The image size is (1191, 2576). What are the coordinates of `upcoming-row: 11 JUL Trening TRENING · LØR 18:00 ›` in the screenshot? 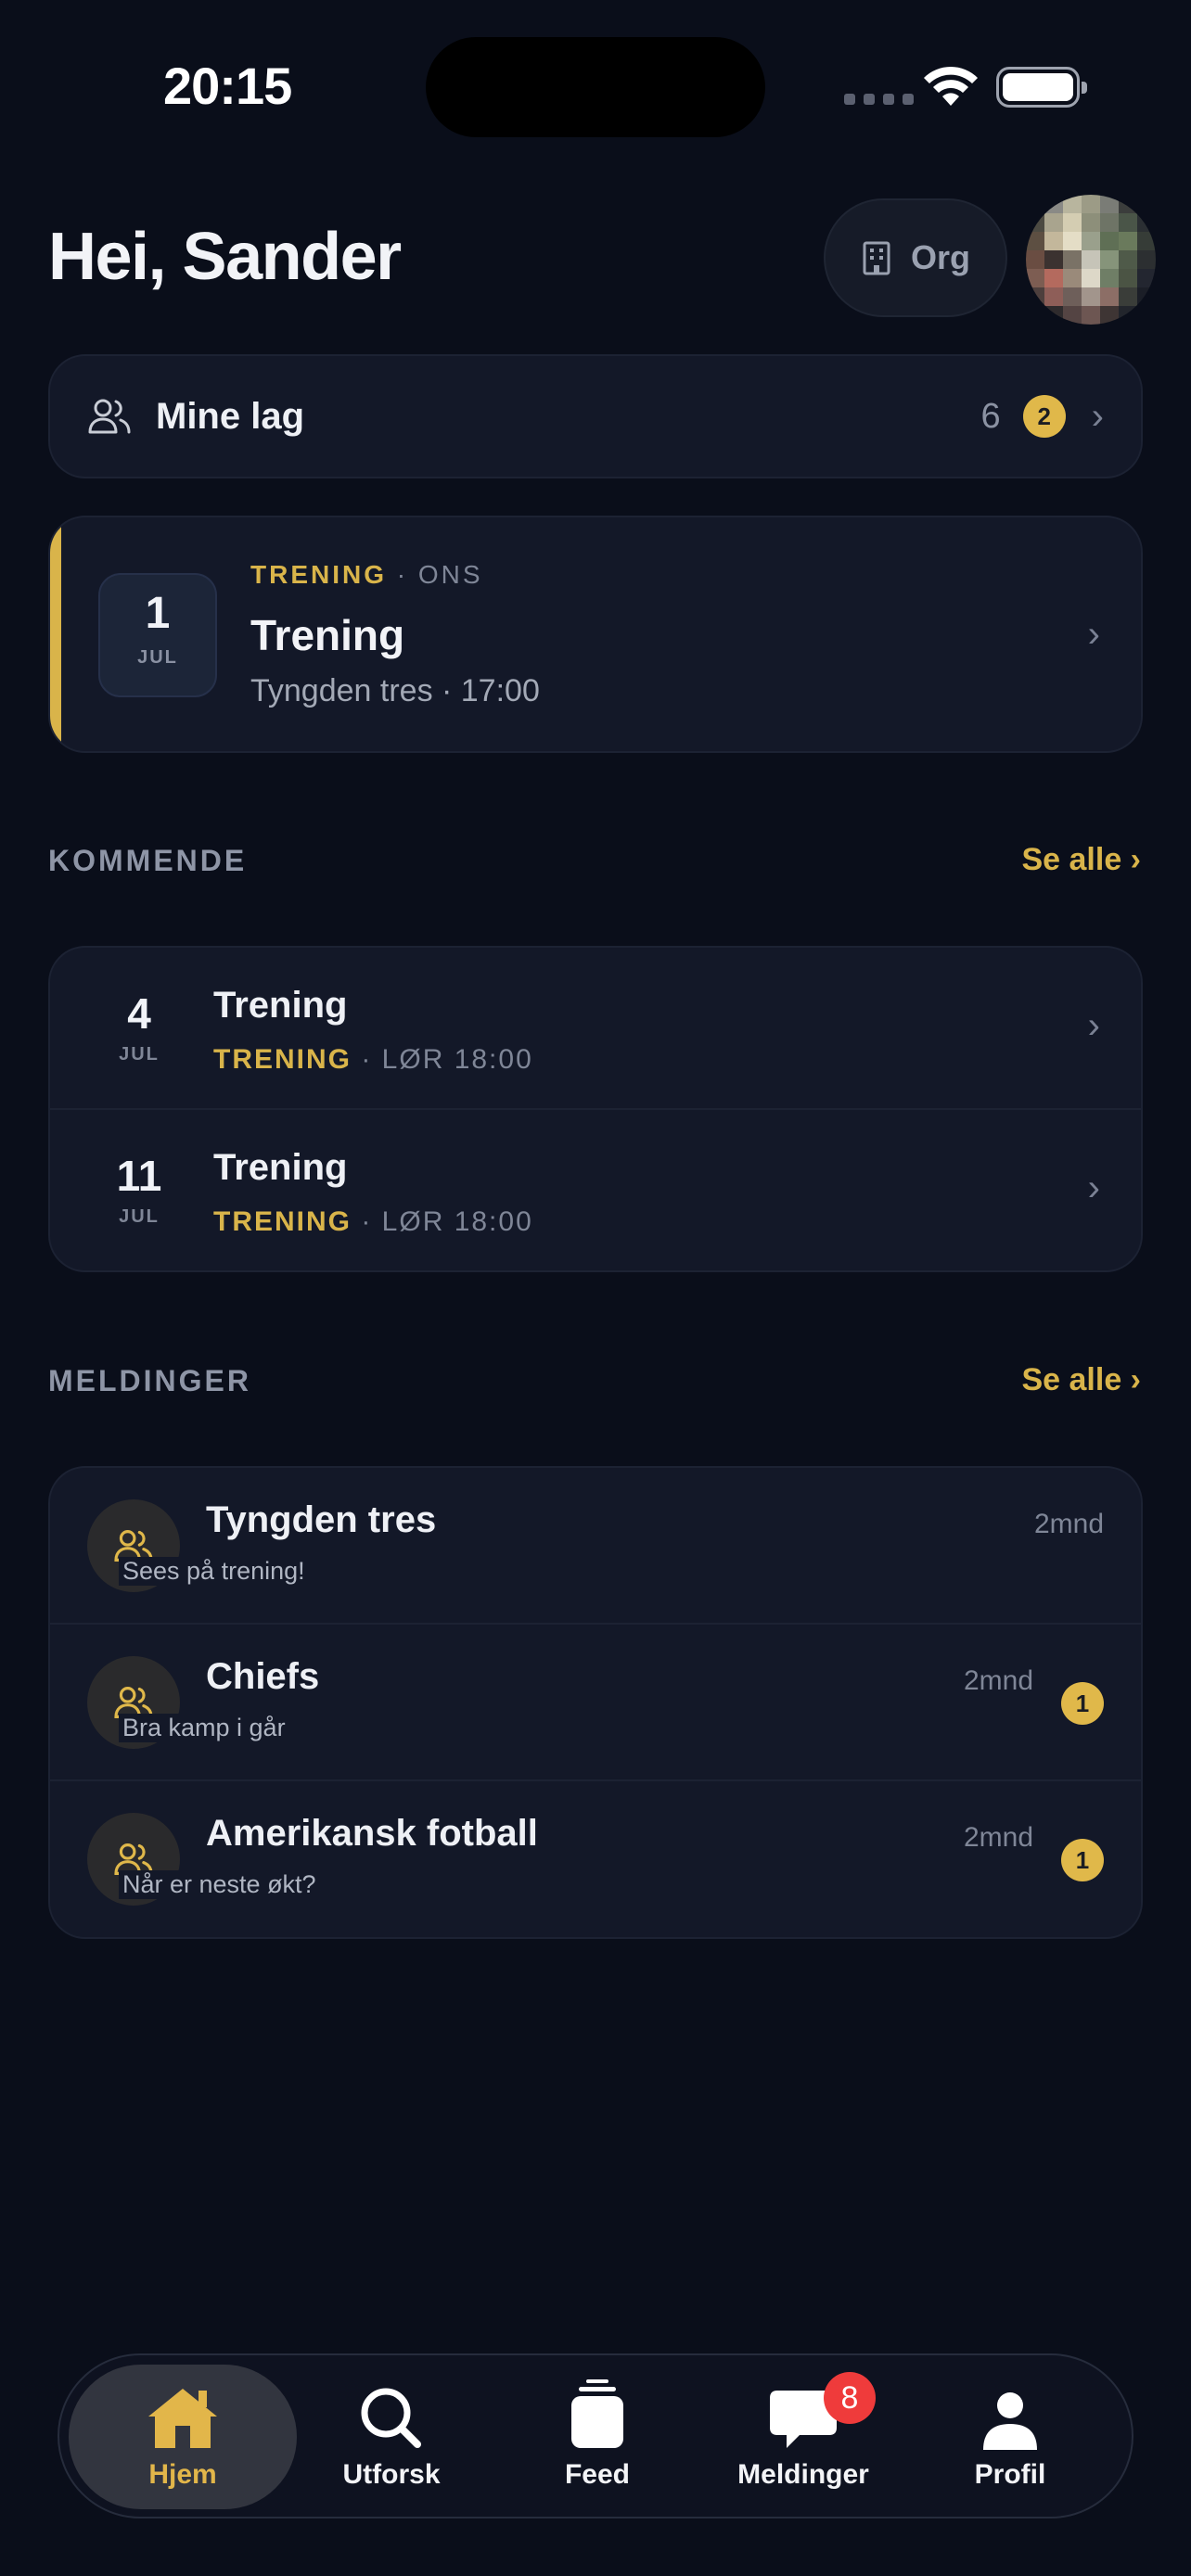 It's located at (595, 1190).